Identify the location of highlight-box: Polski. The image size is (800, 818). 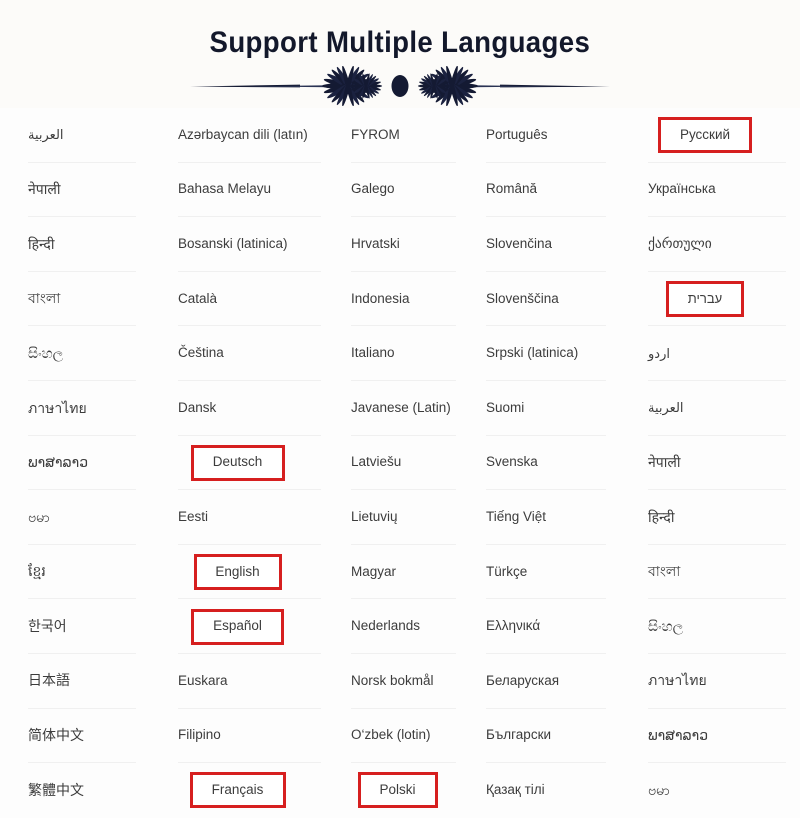
(397, 790).